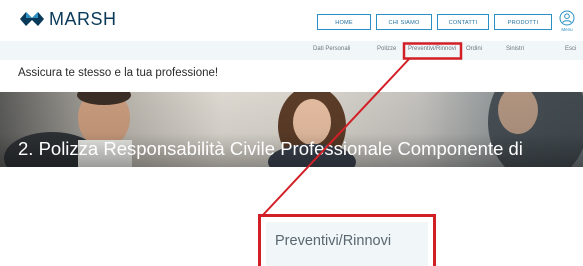  I want to click on marsh-logo-icon, so click(32, 19).